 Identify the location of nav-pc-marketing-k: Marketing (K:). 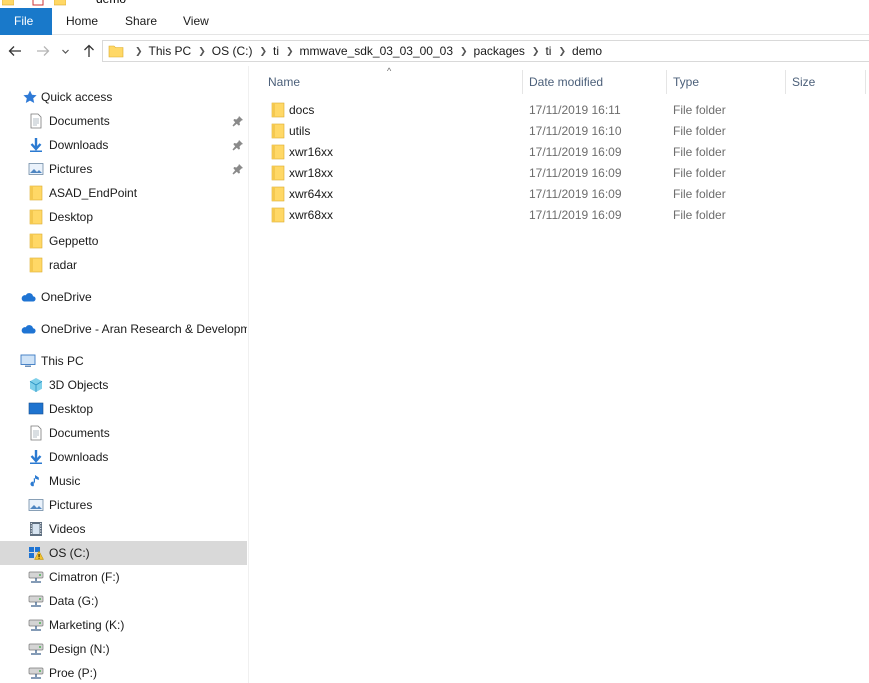
(123, 625).